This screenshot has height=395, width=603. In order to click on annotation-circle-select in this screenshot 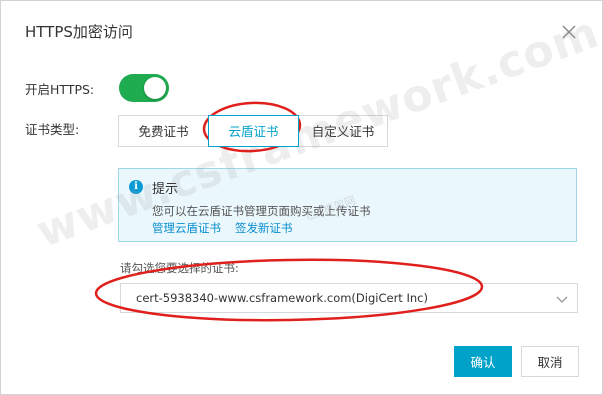, I will do `click(289, 290)`.